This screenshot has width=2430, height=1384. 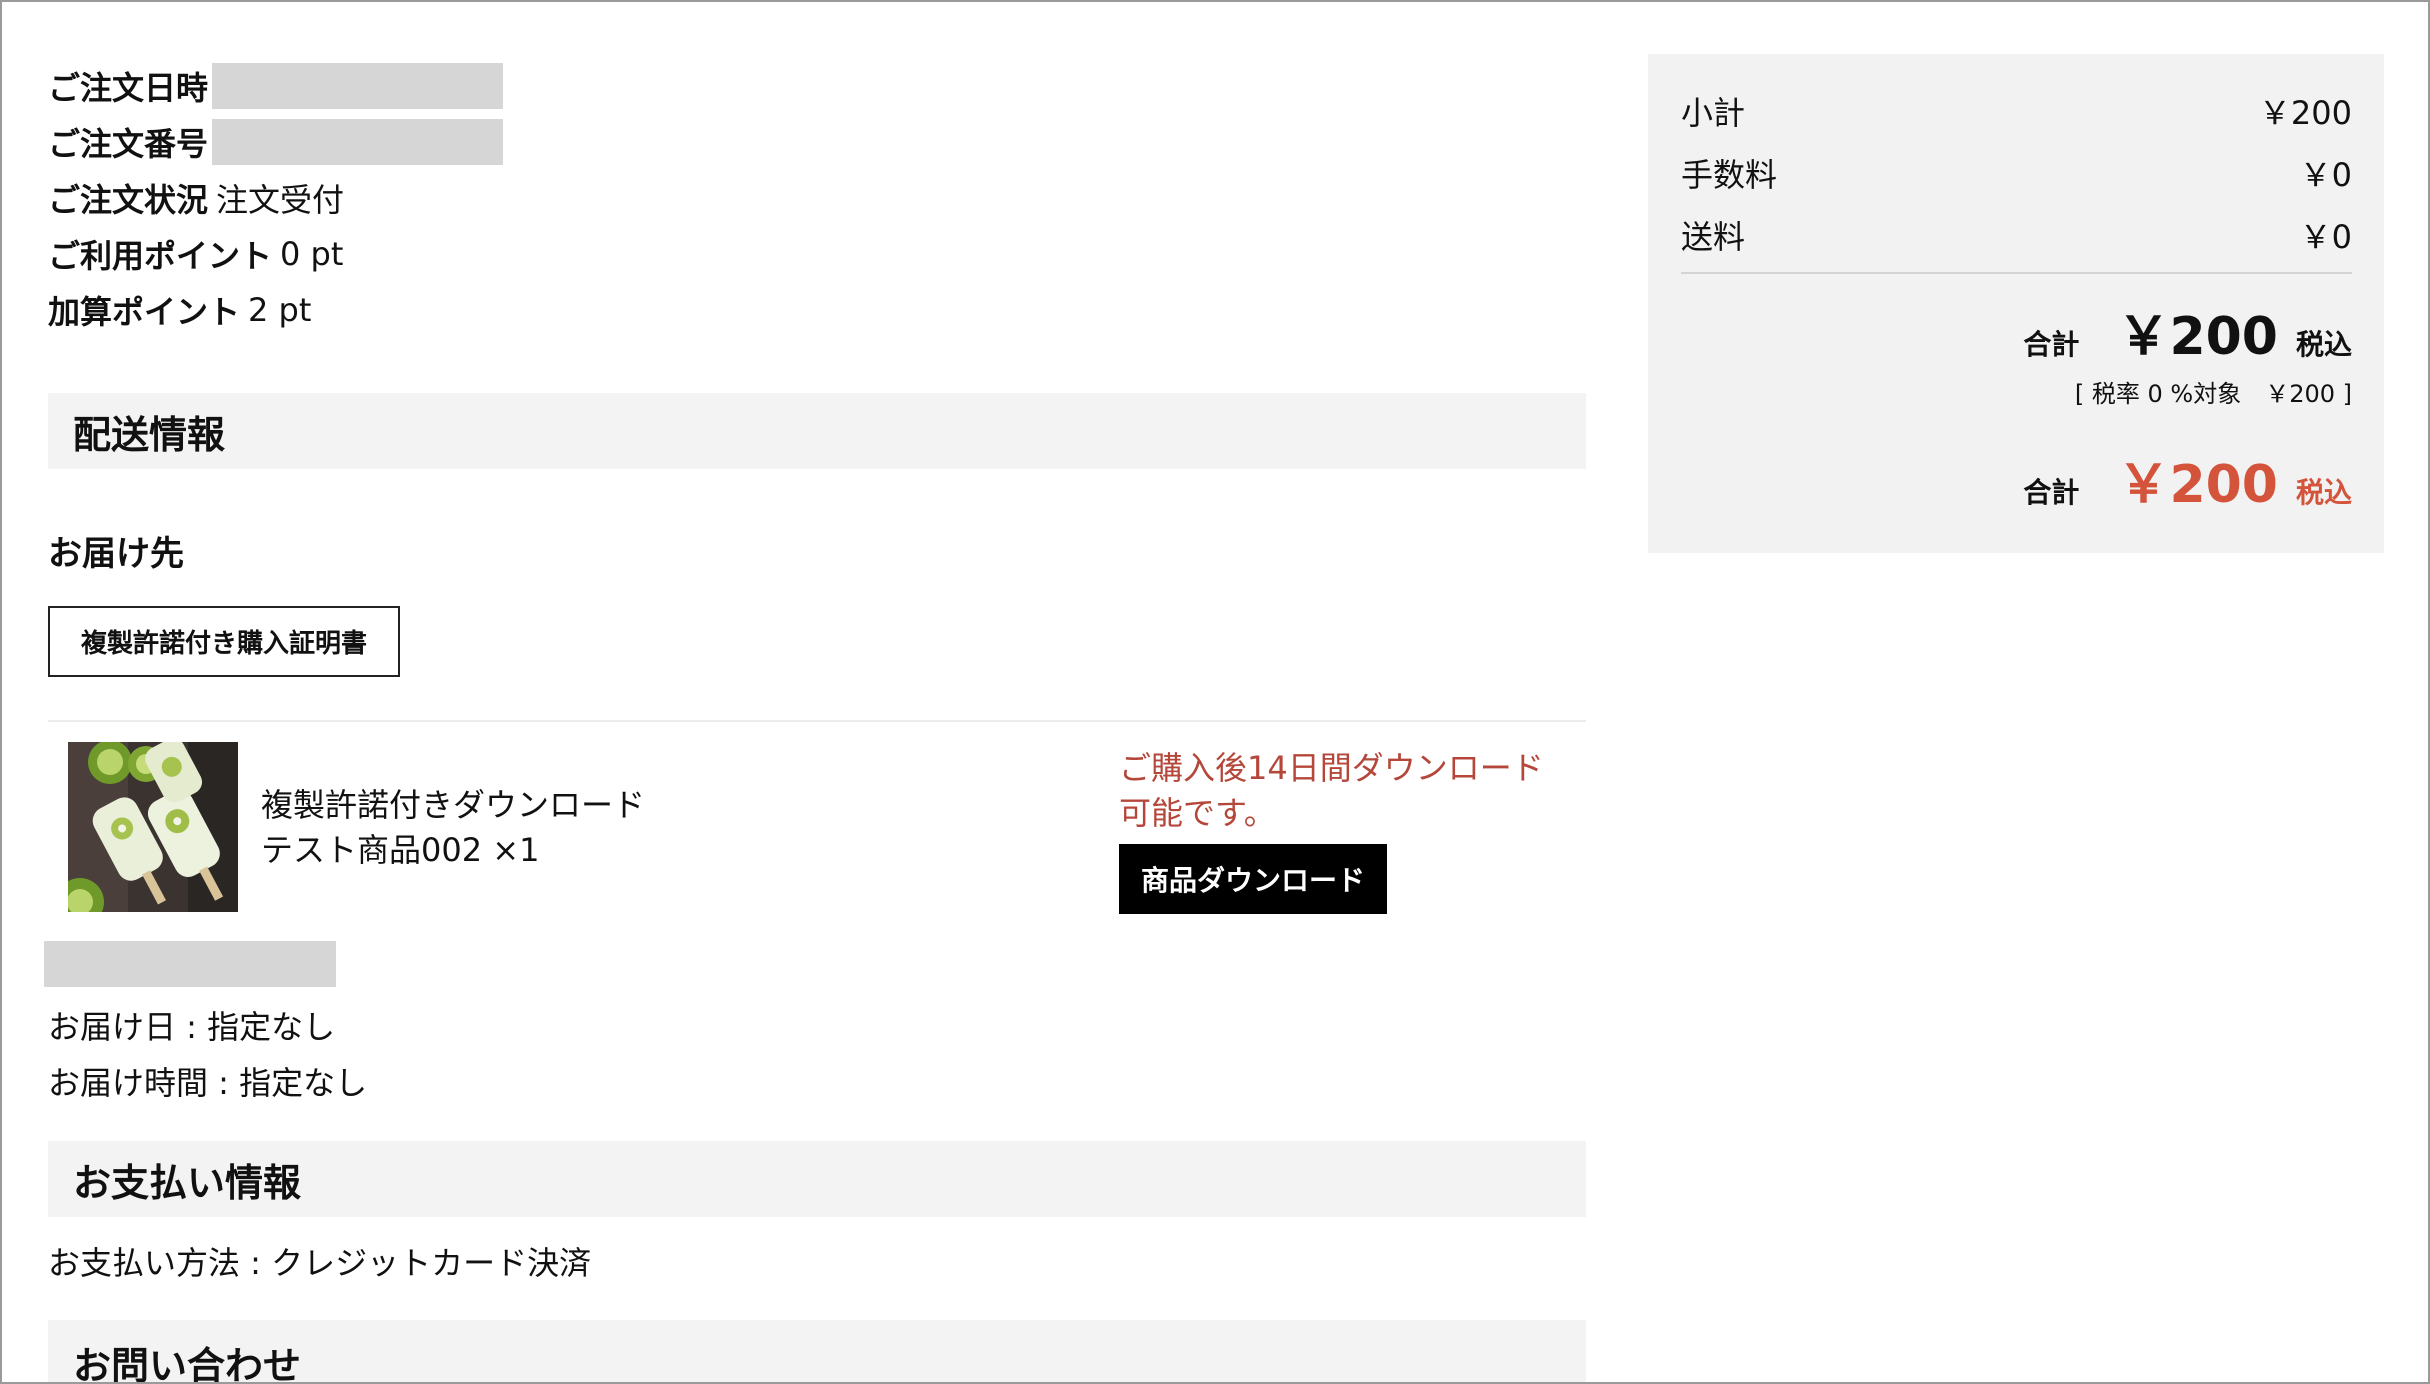 What do you see at coordinates (144, 312) in the screenshot?
I see `added-points-label: 加算ポイント` at bounding box center [144, 312].